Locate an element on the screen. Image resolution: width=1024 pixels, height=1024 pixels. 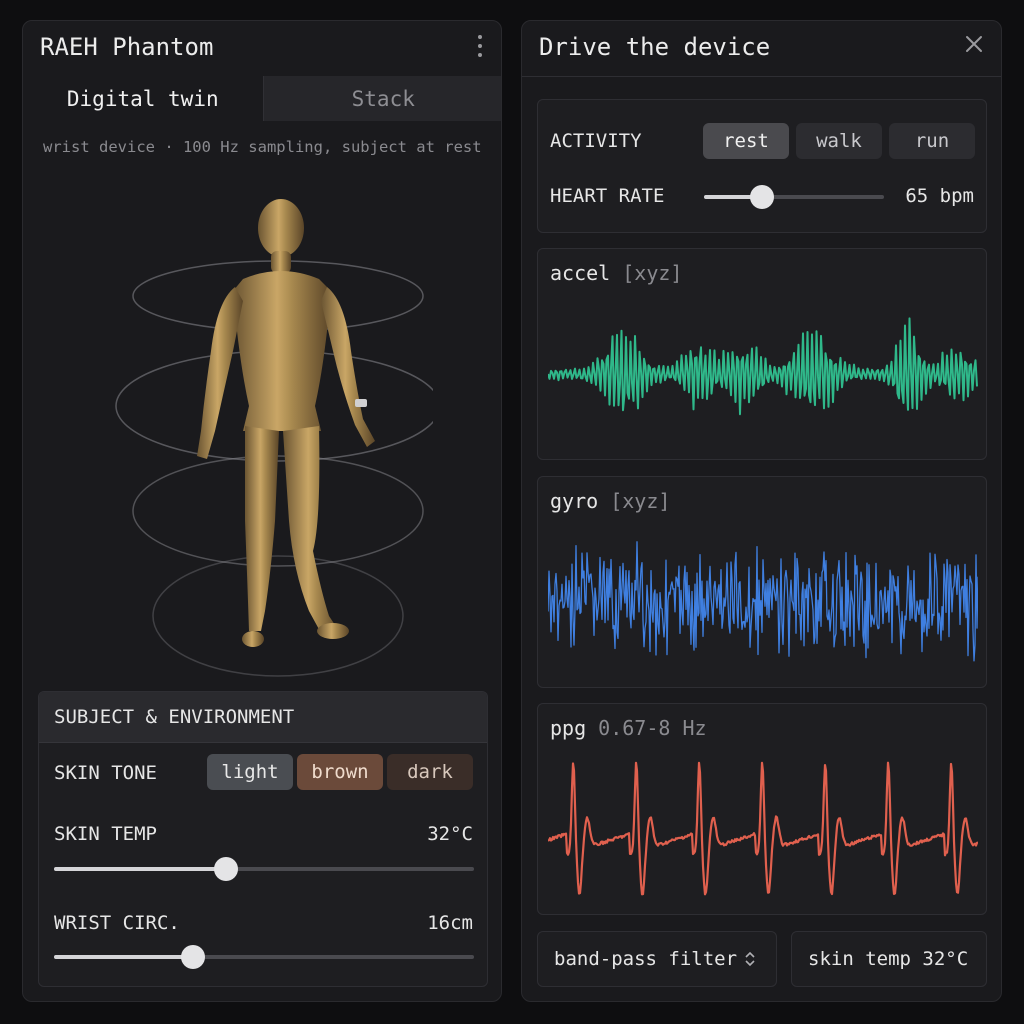
accel-waveform is located at coordinates (763, 366).